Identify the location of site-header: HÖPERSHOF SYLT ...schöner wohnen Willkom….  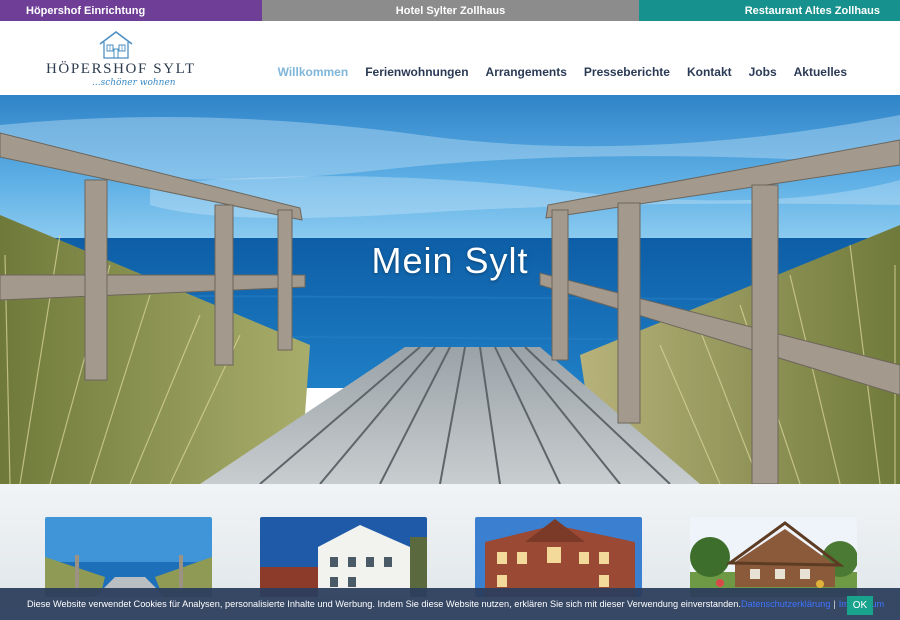
(450, 58).